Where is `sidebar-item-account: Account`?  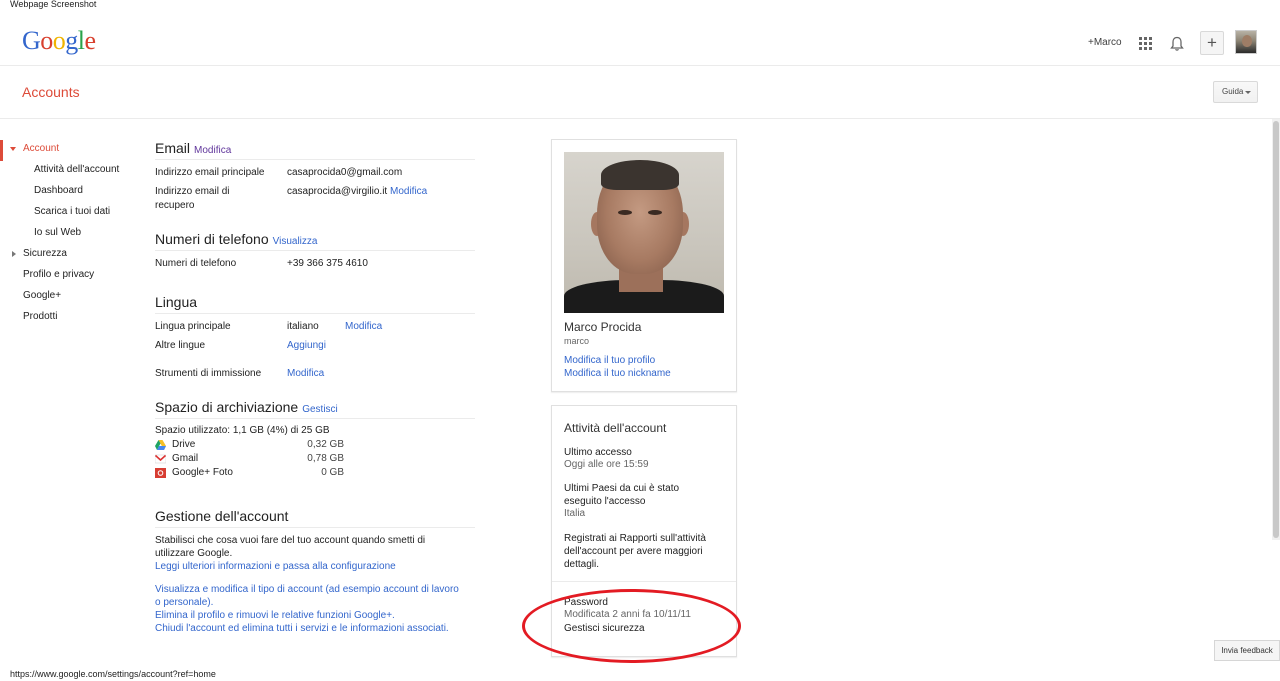
sidebar-item-account: Account is located at coordinates (70, 150).